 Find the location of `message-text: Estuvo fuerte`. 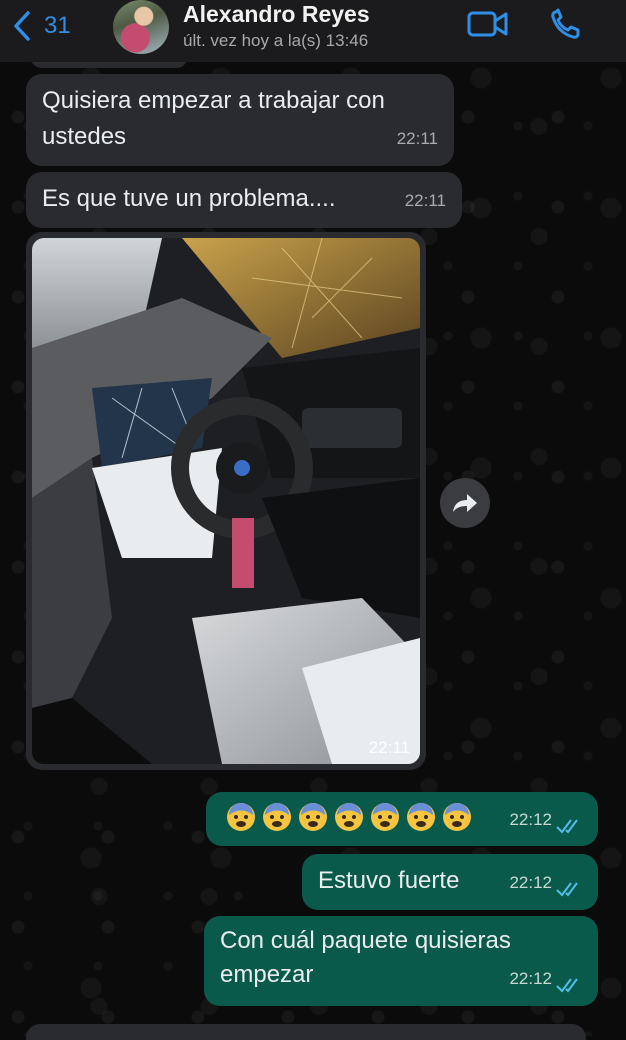

message-text: Estuvo fuerte is located at coordinates (389, 880).